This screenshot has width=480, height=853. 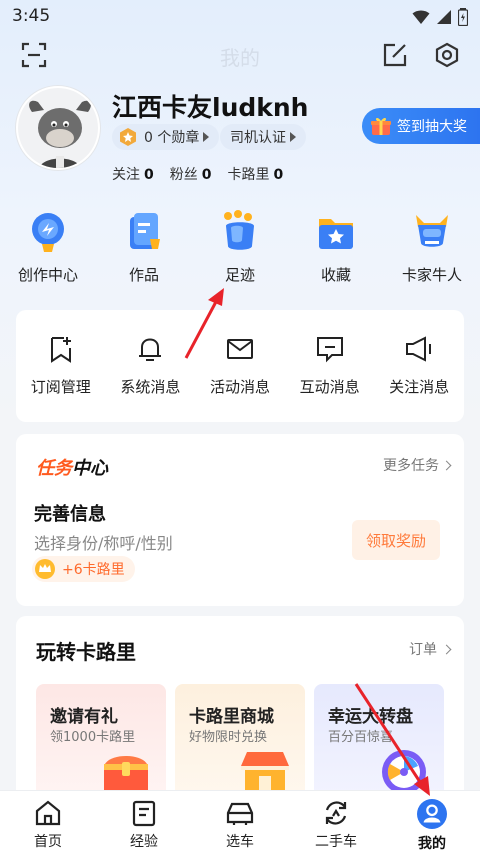 I want to click on stats-row: 关注 0 粉丝 0 卡路里 0, so click(x=197, y=174).